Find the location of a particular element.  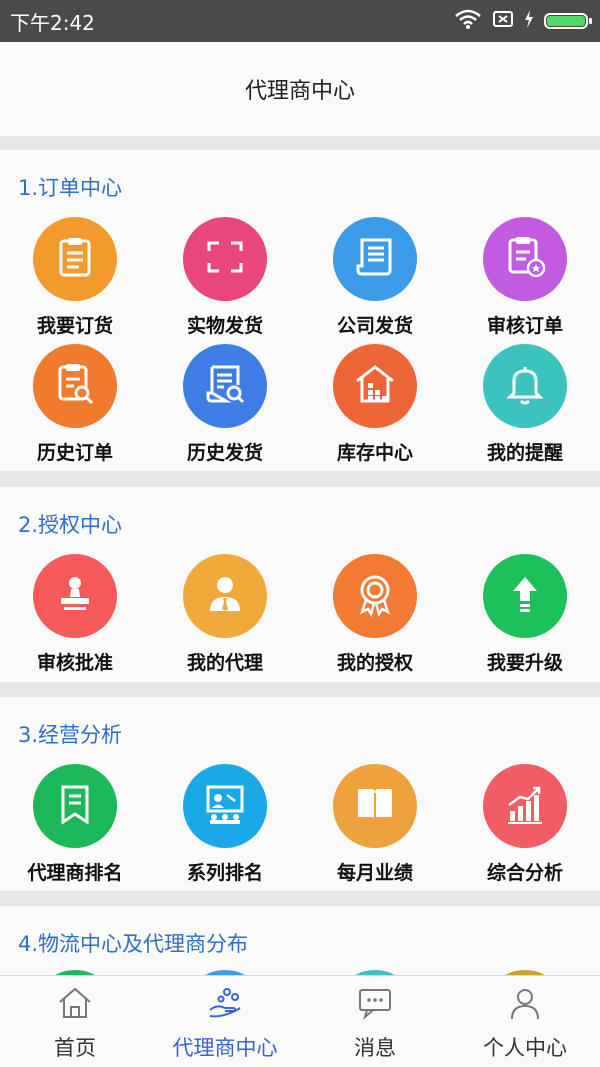

my-agent-circle is located at coordinates (225, 596).